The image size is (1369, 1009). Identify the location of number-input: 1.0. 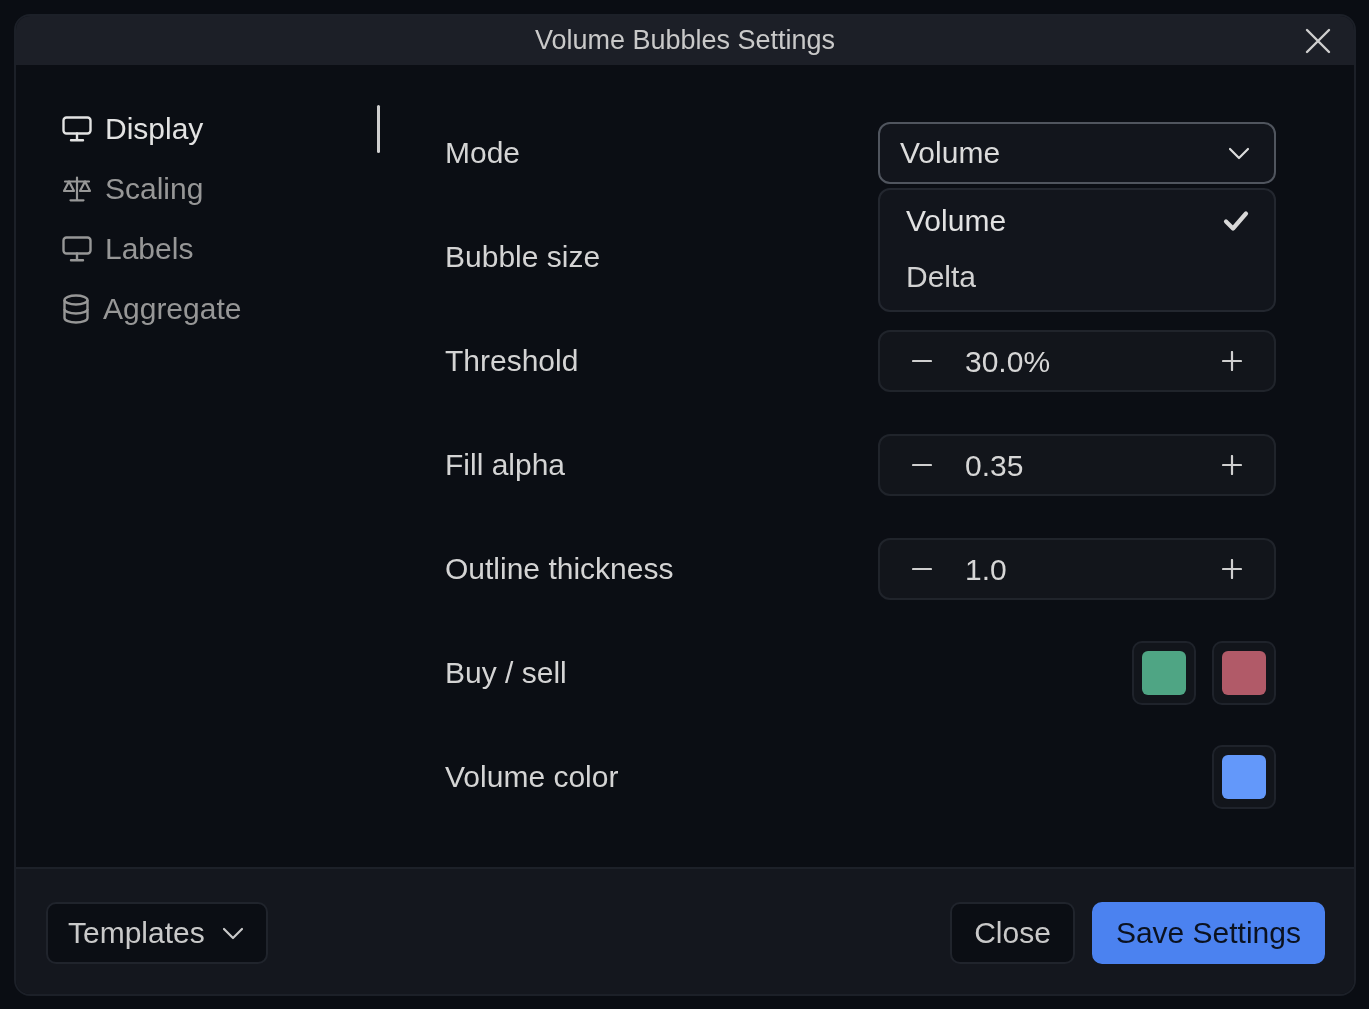
(1077, 569).